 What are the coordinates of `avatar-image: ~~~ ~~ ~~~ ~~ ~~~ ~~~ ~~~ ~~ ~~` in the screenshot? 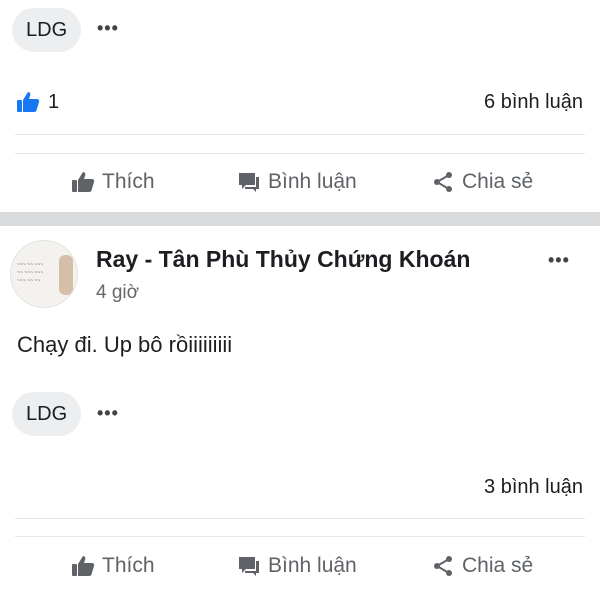 It's located at (30, 273).